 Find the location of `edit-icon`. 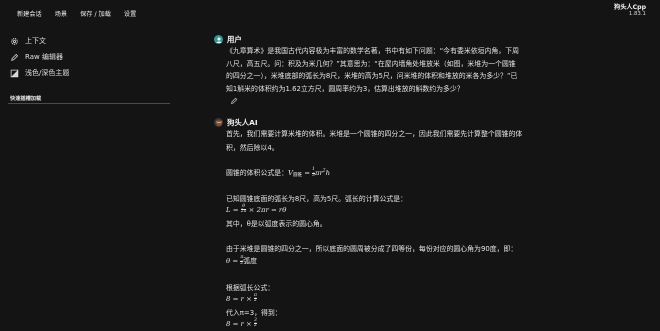

edit-icon is located at coordinates (234, 101).